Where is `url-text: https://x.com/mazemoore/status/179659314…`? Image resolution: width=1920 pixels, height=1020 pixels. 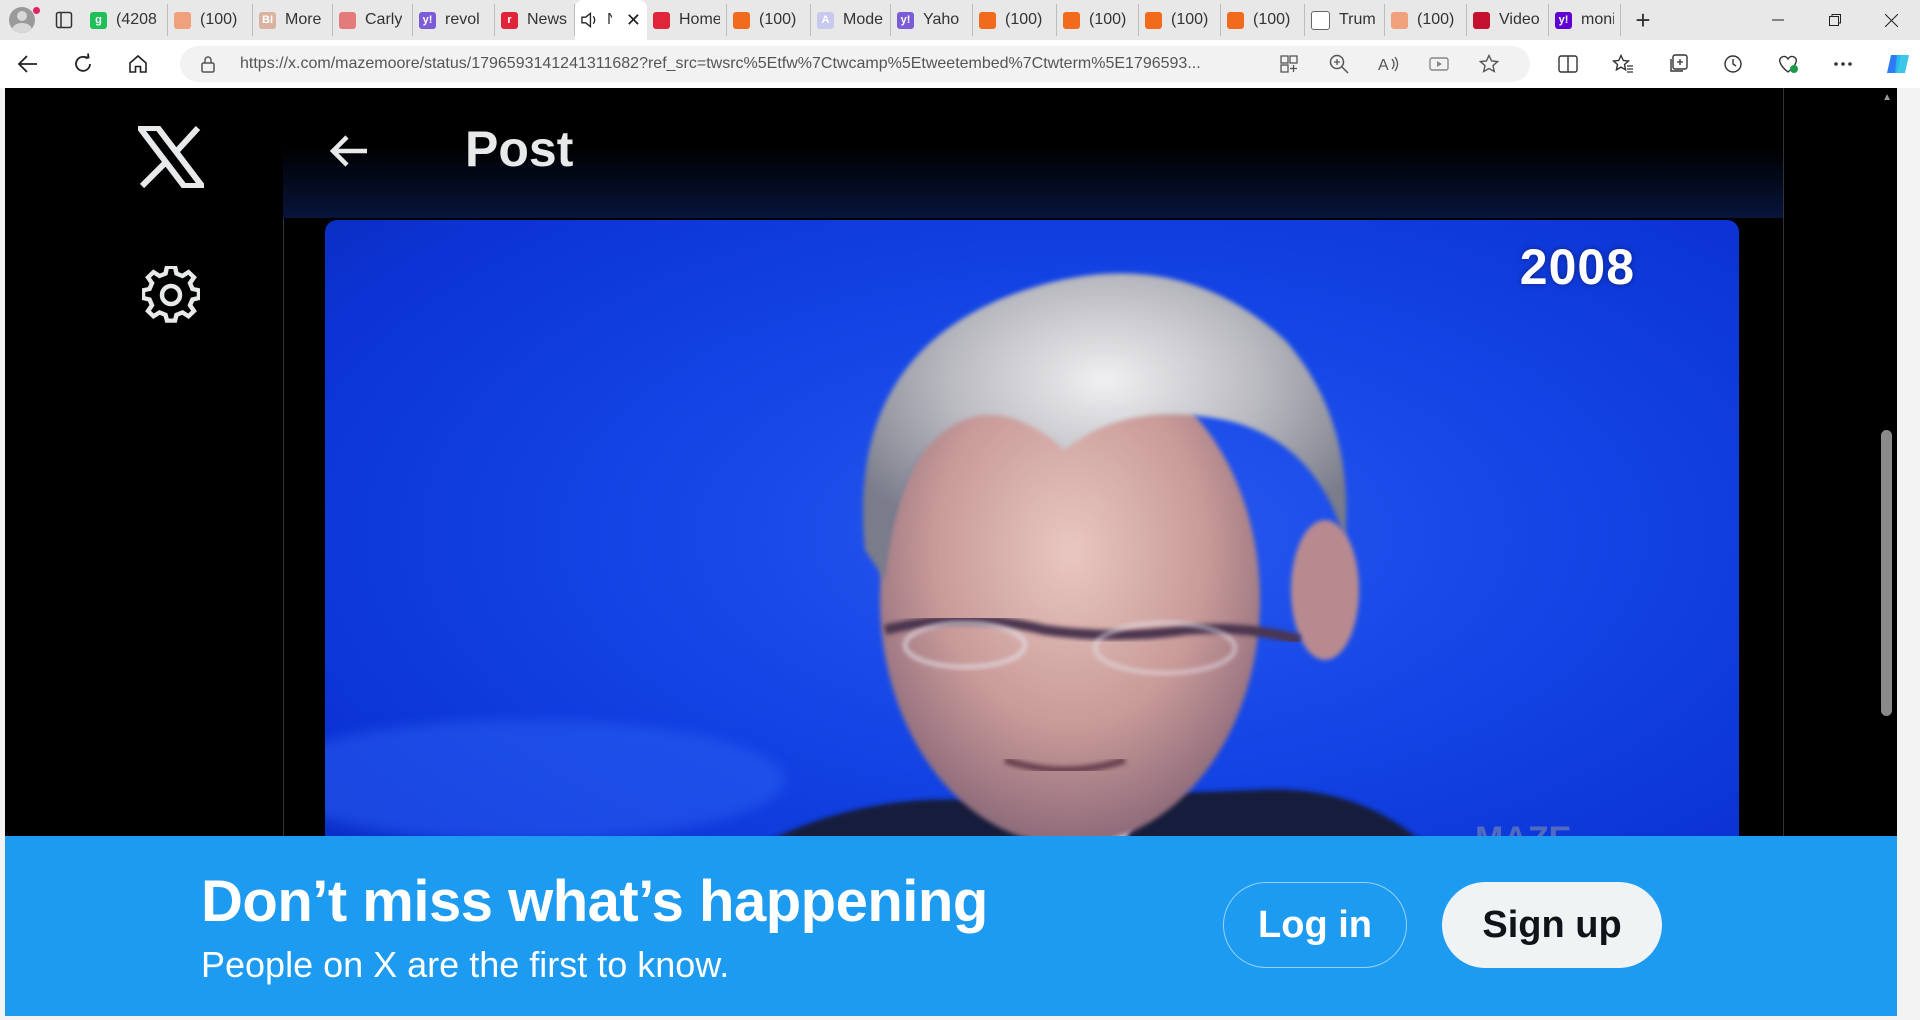
url-text: https://x.com/mazemoore/status/179659314… is located at coordinates (755, 64).